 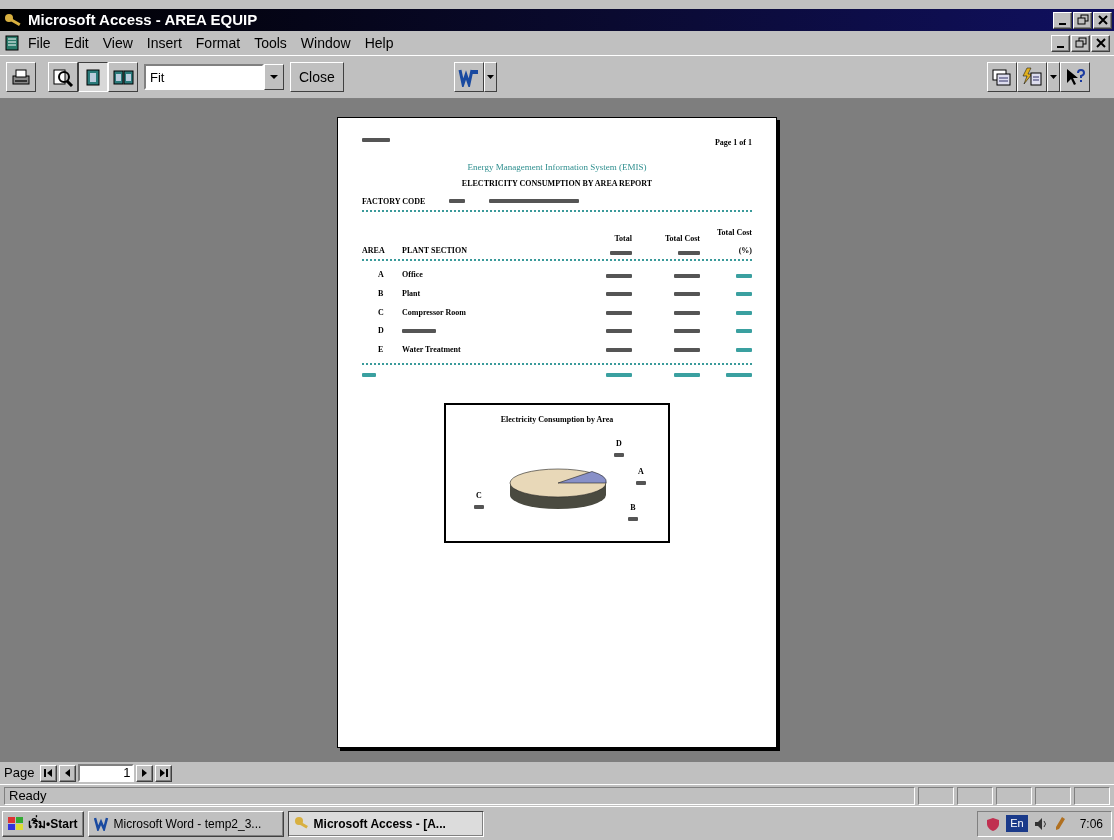 What do you see at coordinates (12, 43) in the screenshot?
I see `document-icon` at bounding box center [12, 43].